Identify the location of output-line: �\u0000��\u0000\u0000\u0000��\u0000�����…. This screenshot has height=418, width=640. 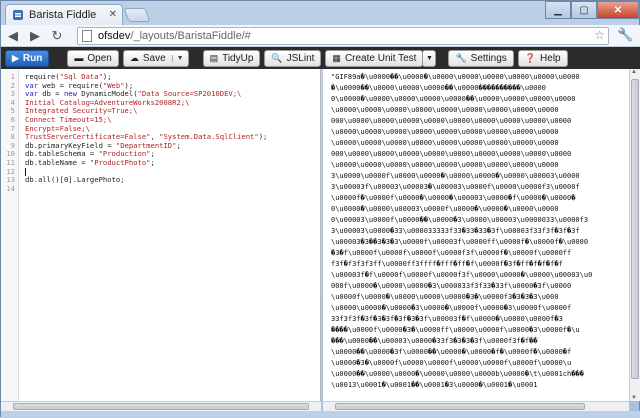
(438, 88).